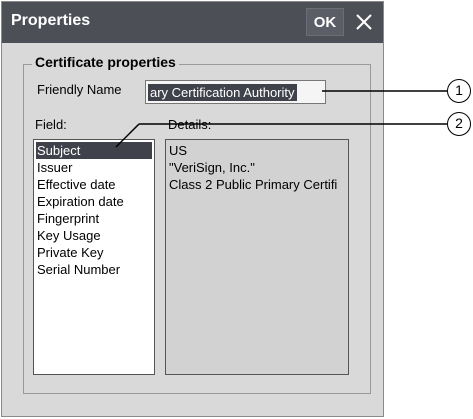  I want to click on callout-leaders, so click(281, 119).